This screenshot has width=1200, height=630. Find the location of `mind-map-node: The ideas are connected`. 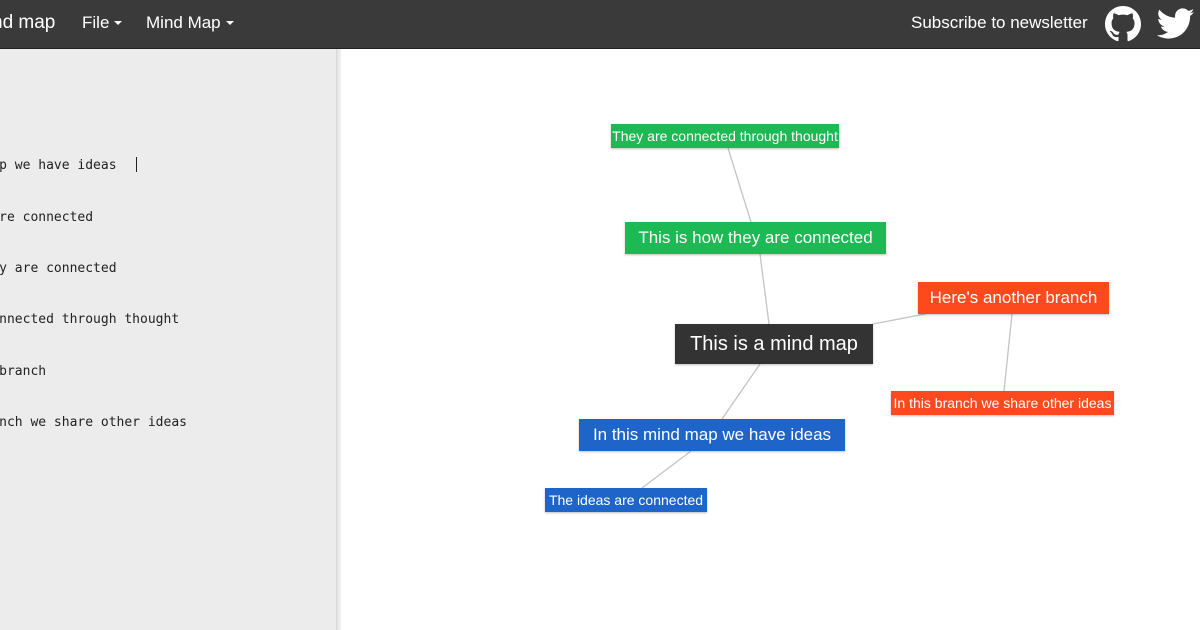

mind-map-node: The ideas are connected is located at coordinates (626, 500).